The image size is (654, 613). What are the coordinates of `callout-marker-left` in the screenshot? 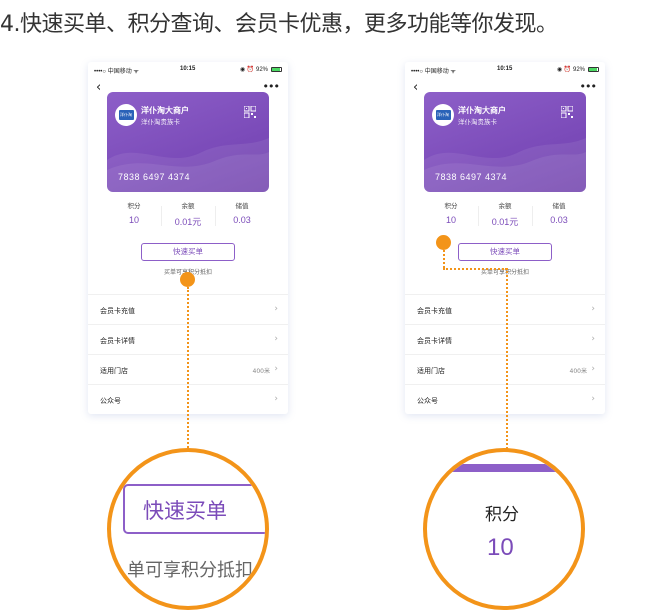 It's located at (187, 279).